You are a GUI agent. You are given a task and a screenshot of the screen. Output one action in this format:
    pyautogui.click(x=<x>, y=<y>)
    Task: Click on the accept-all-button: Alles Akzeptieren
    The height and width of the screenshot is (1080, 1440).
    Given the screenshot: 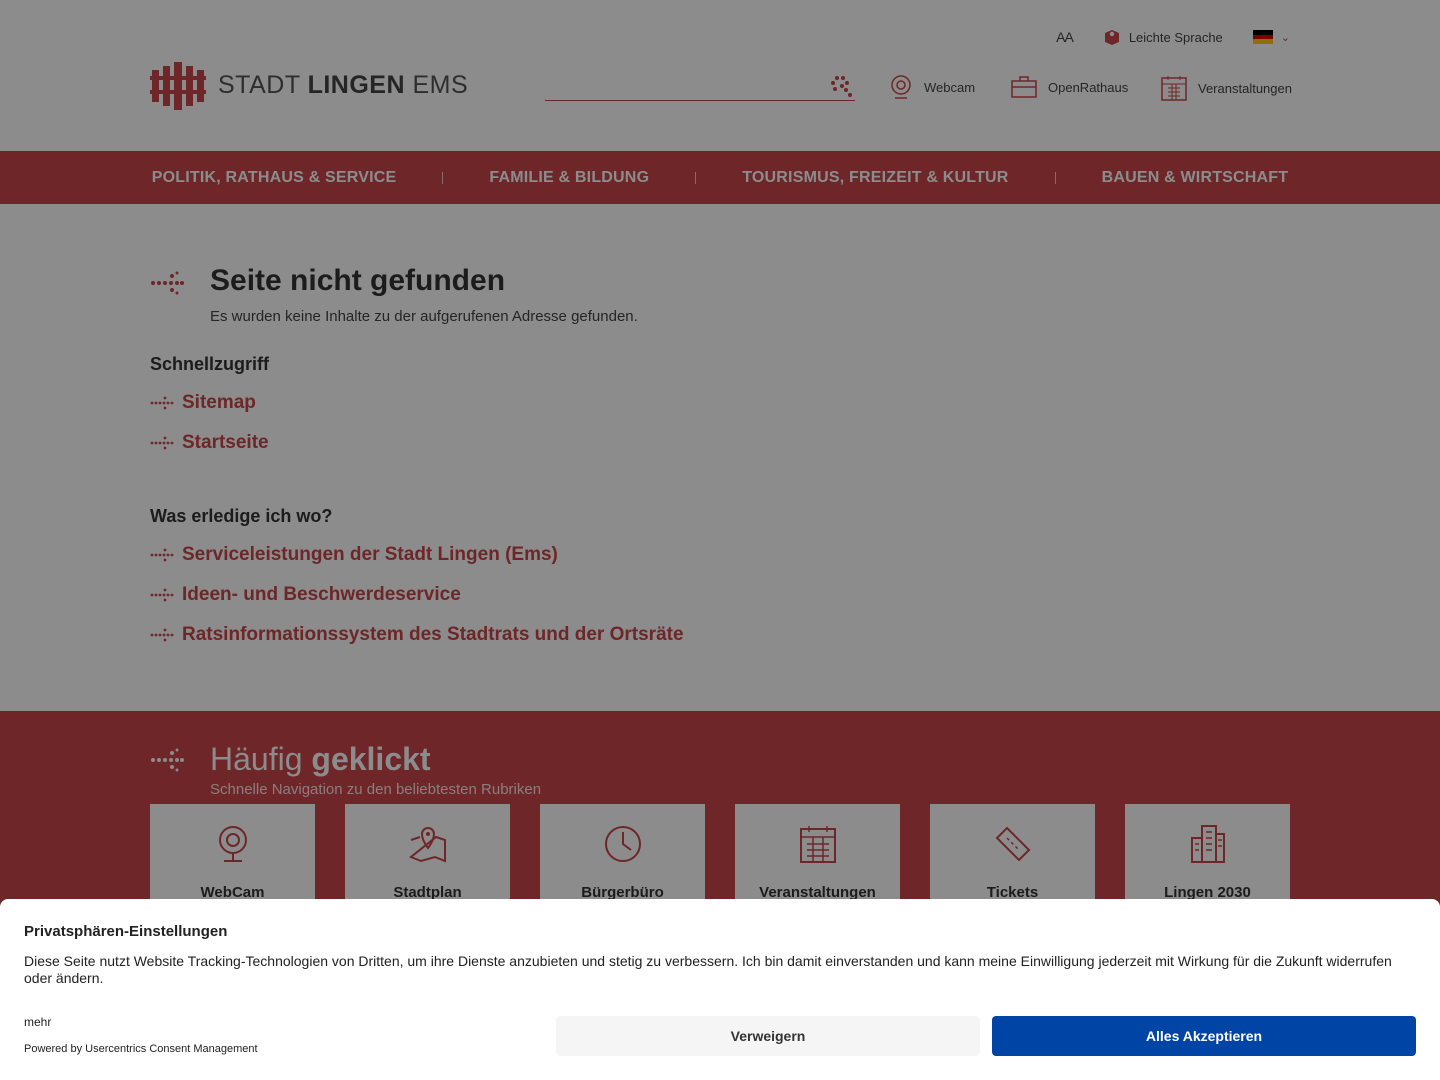 What is the action you would take?
    pyautogui.click(x=1204, y=1036)
    